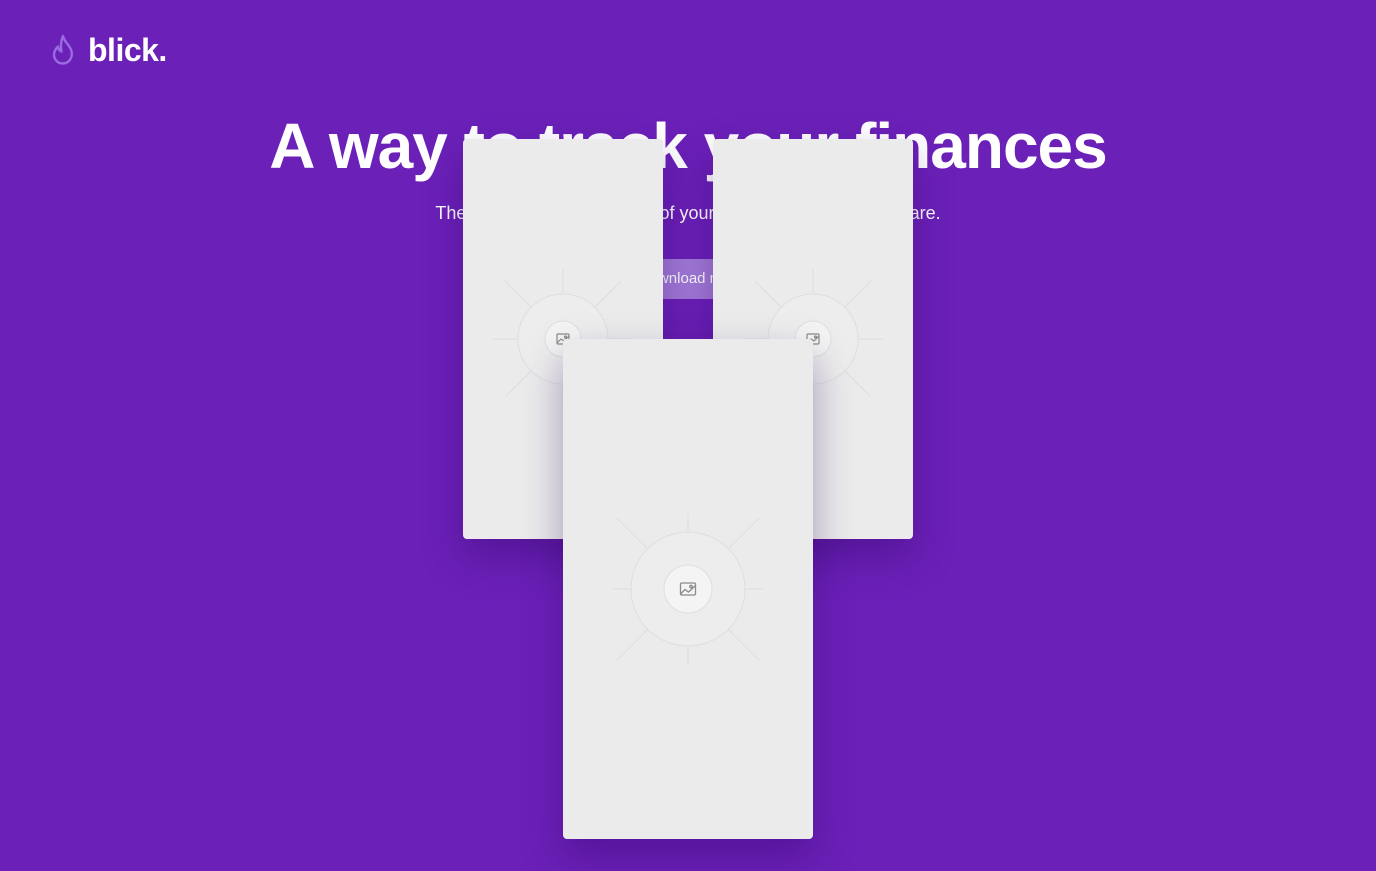  I want to click on brand-logo: blick., so click(108, 50).